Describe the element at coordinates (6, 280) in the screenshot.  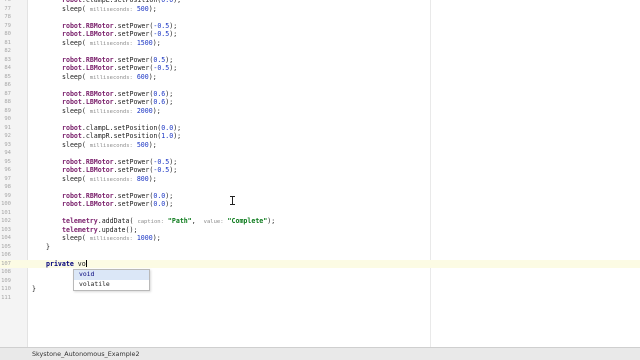
I see `line-number: 109` at that location.